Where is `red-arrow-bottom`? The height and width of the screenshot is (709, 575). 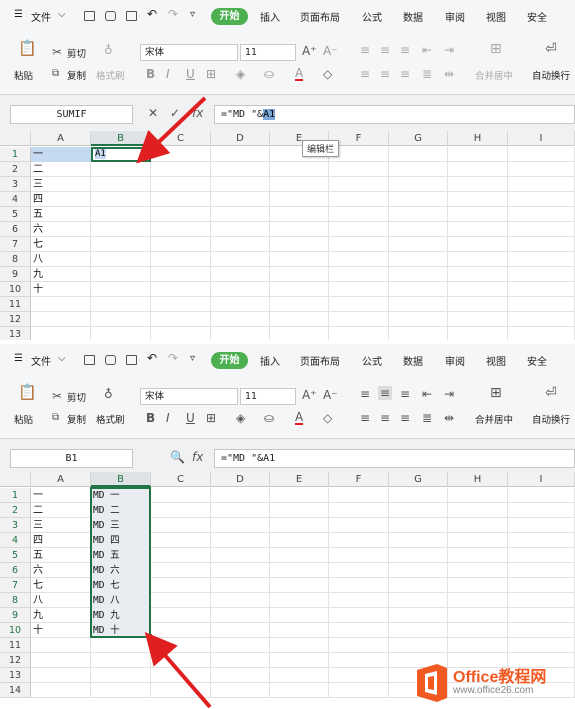
red-arrow-bottom is located at coordinates (178, 670).